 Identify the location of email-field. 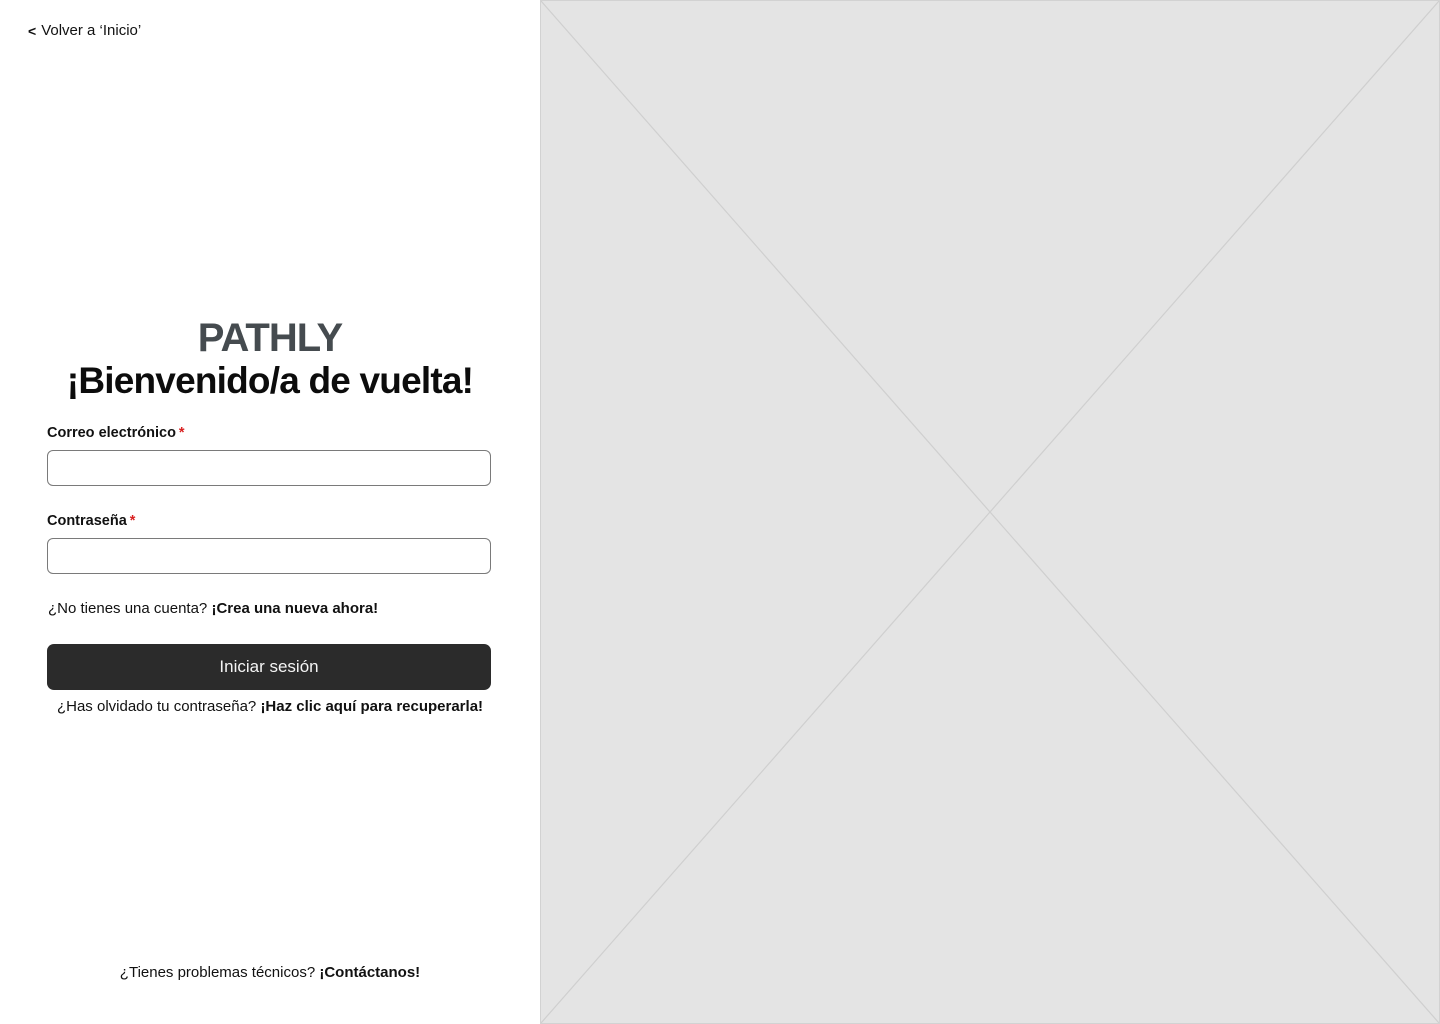
(269, 468).